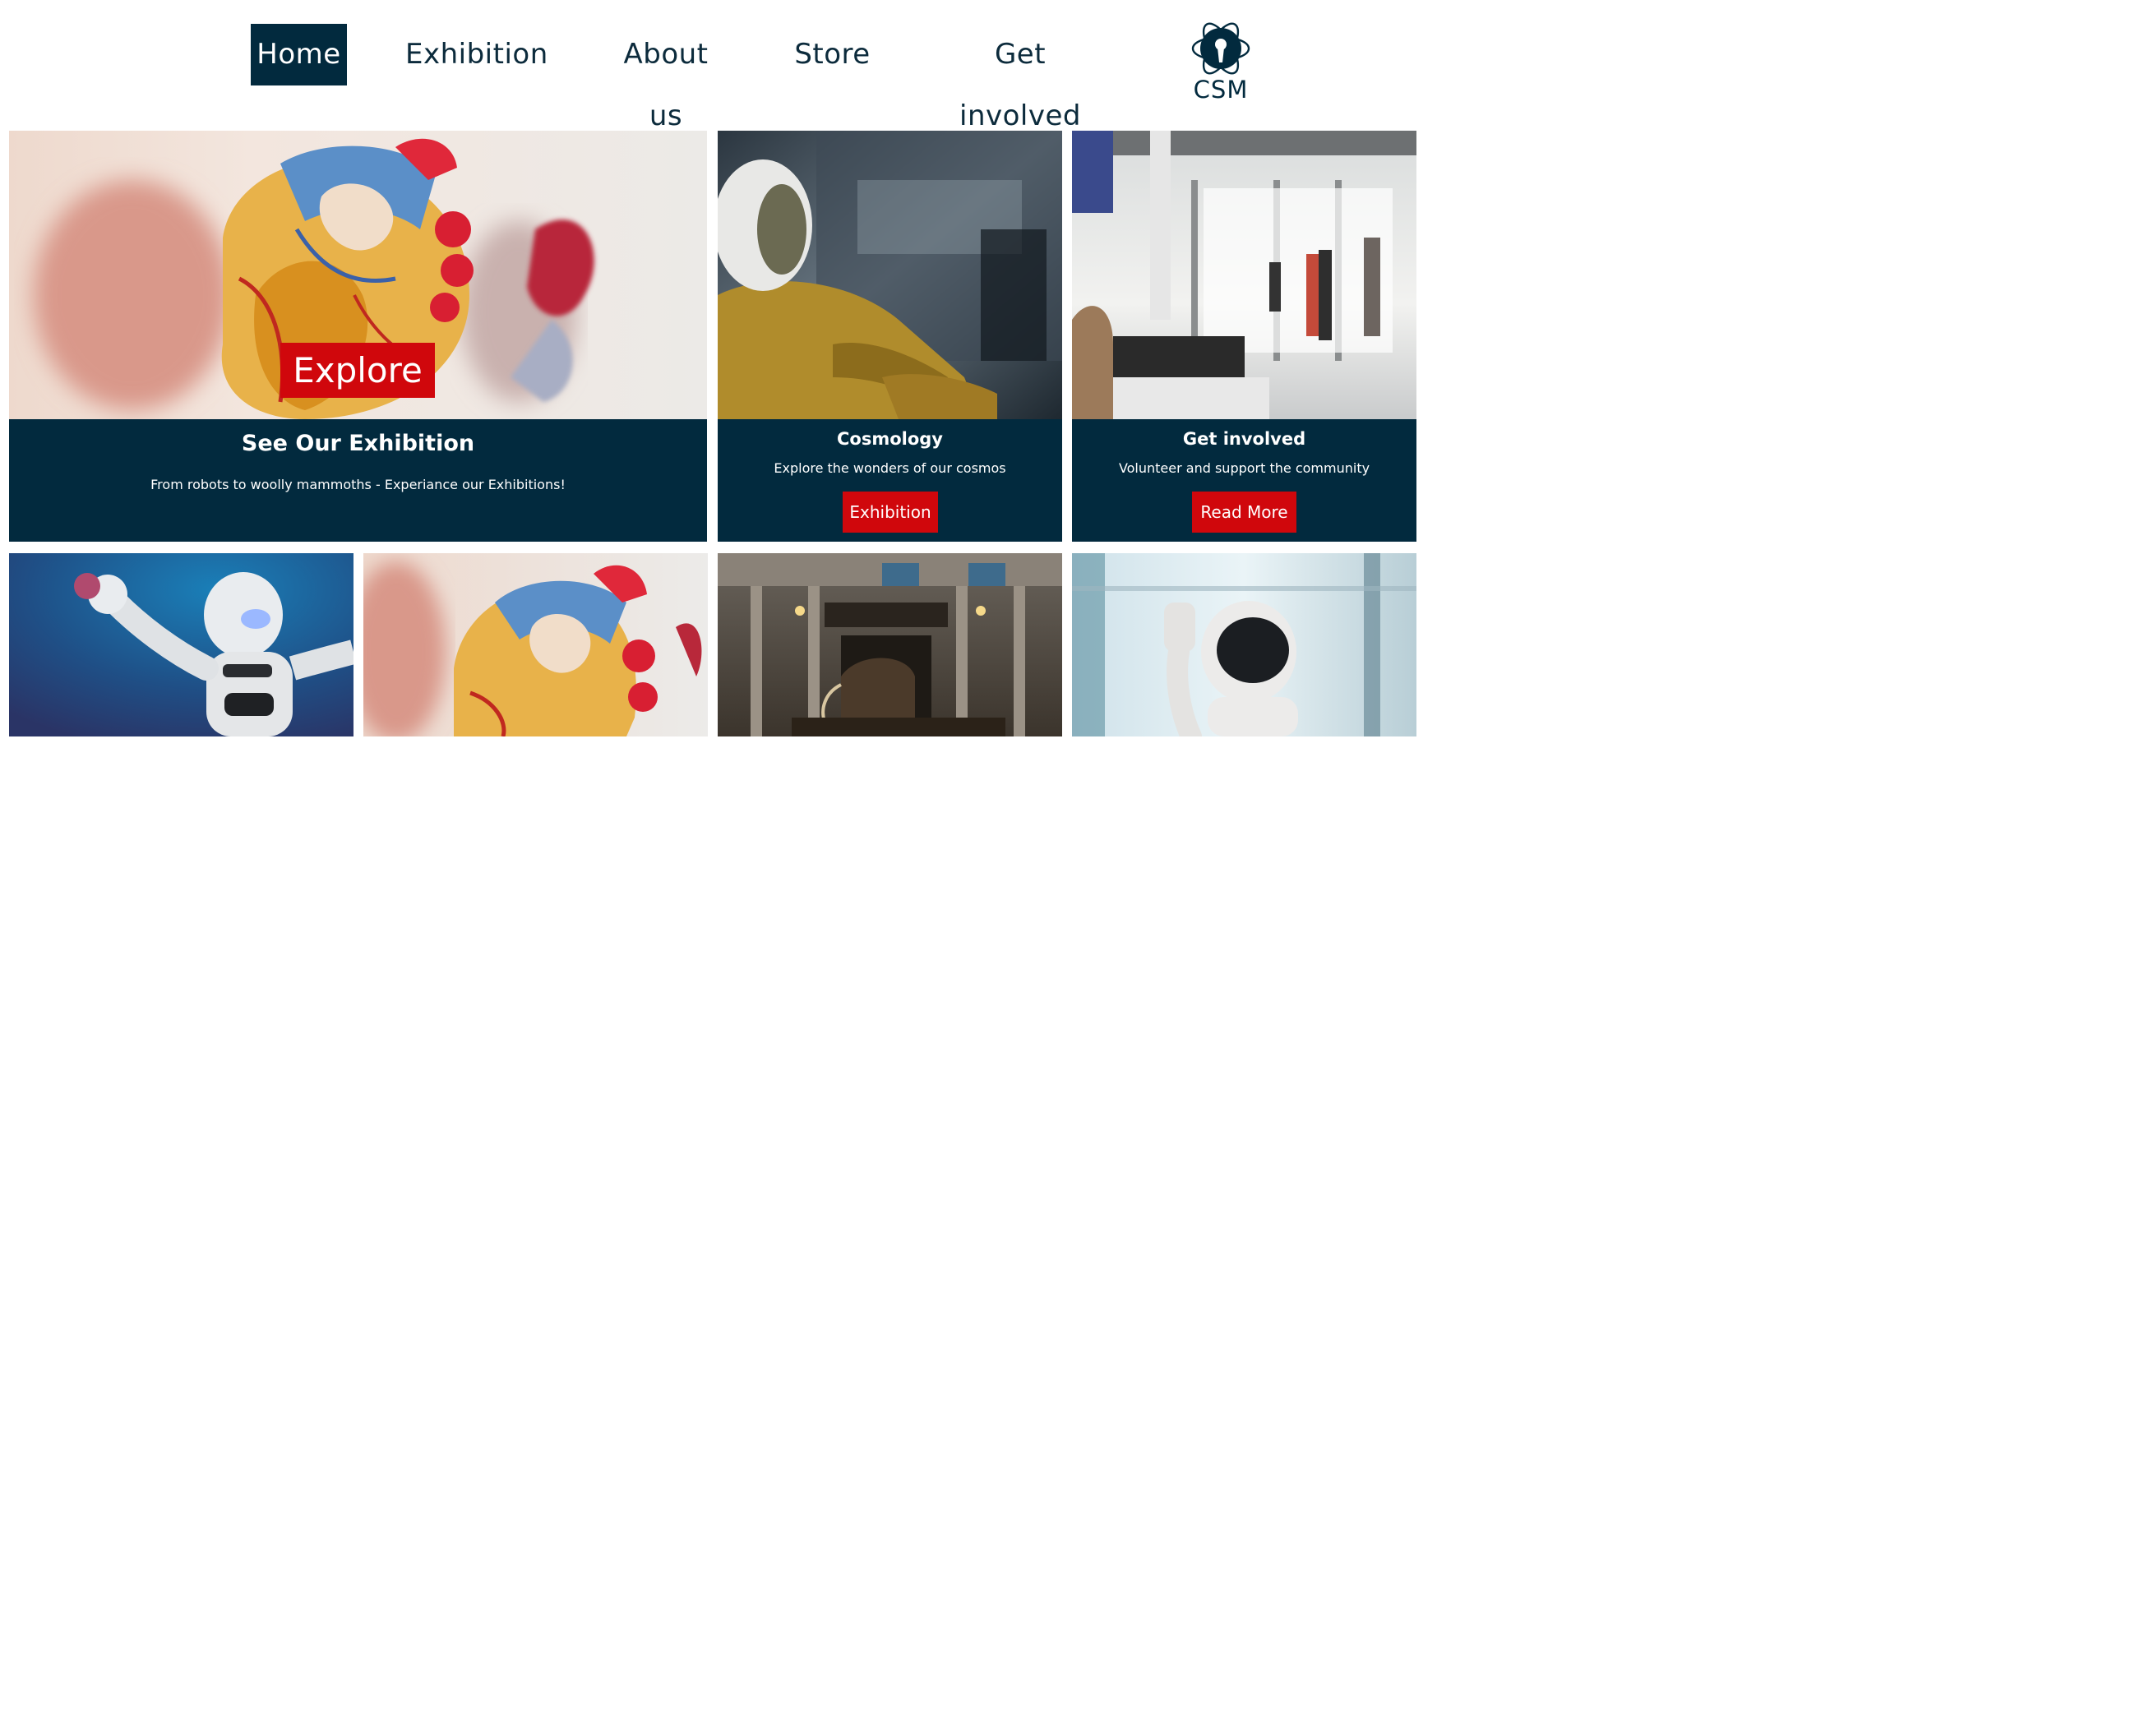  I want to click on gallery-mammoth-tile, so click(890, 644).